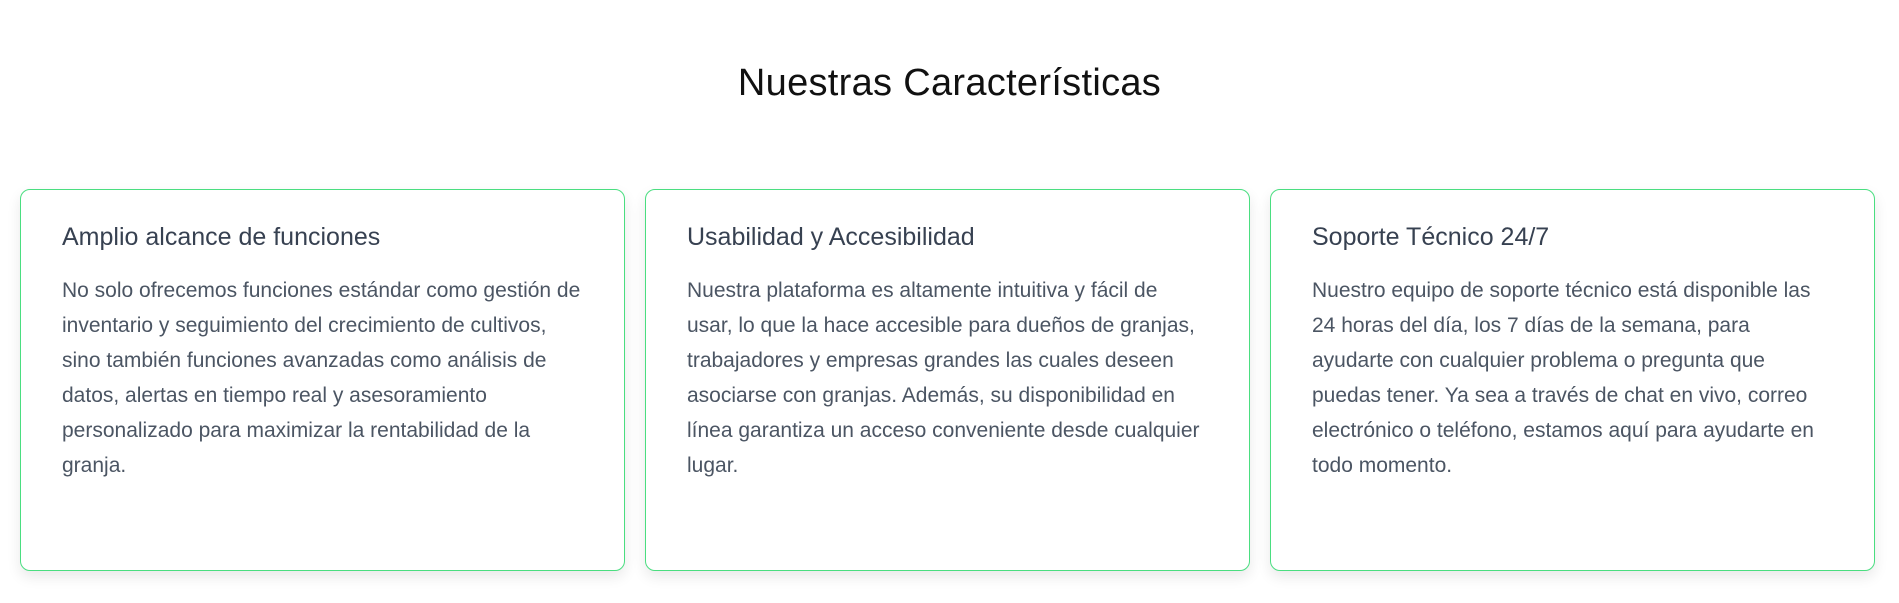 The height and width of the screenshot is (603, 1899). I want to click on section-title: Nuestras Características, so click(949, 83).